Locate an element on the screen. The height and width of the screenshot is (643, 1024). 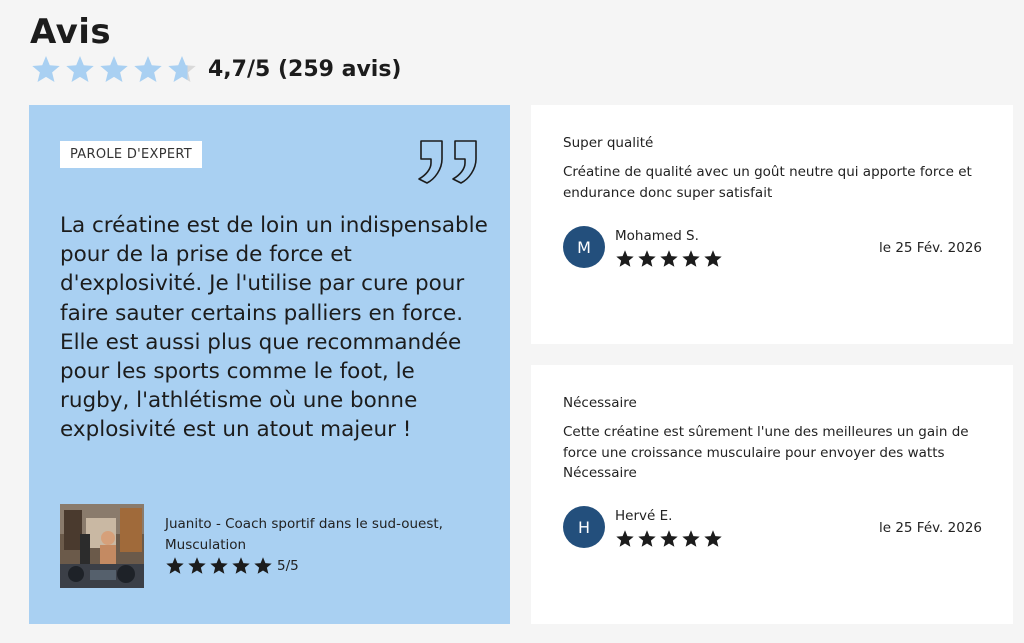
avatar: H is located at coordinates (584, 527).